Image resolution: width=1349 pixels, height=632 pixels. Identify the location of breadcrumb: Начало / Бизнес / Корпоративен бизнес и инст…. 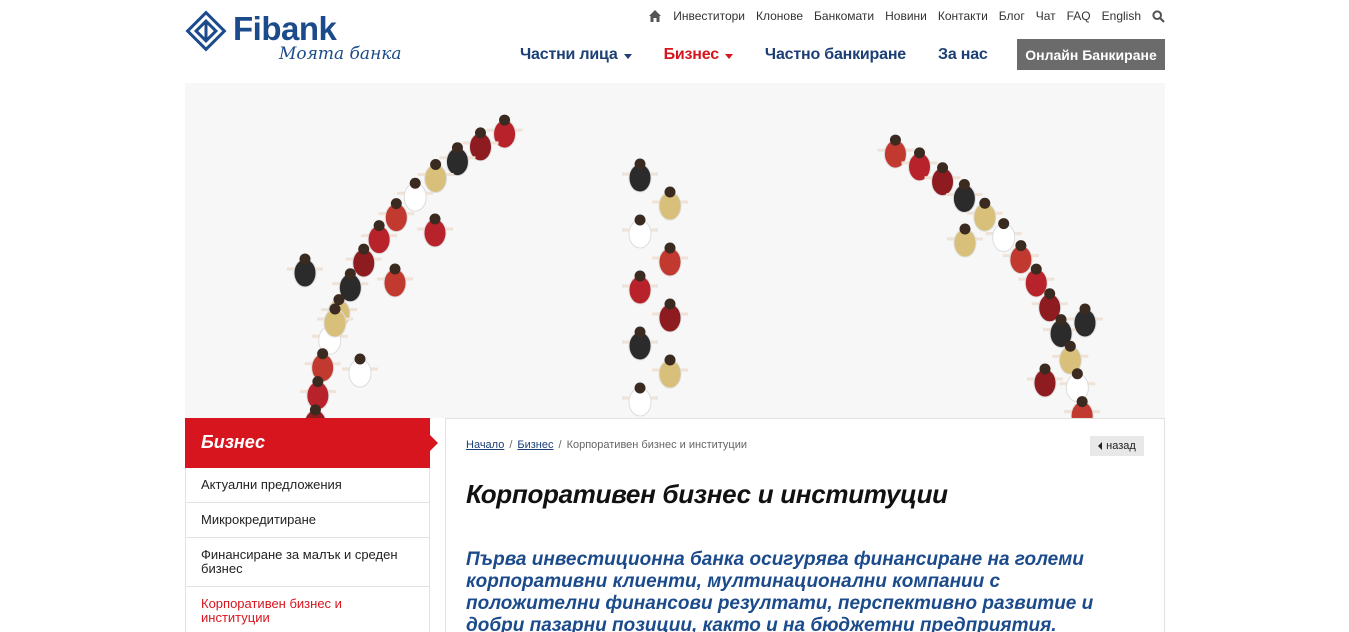
(606, 445).